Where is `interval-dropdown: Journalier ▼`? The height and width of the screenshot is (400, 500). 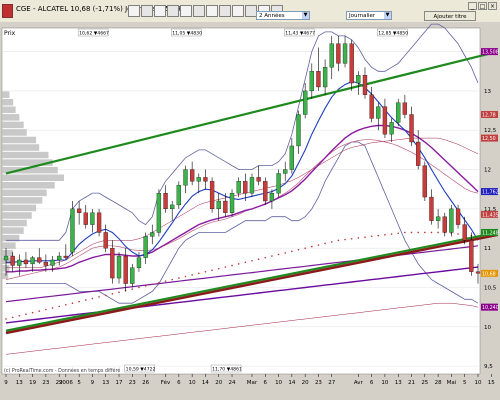 interval-dropdown: Journalier ▼ is located at coordinates (369, 15).